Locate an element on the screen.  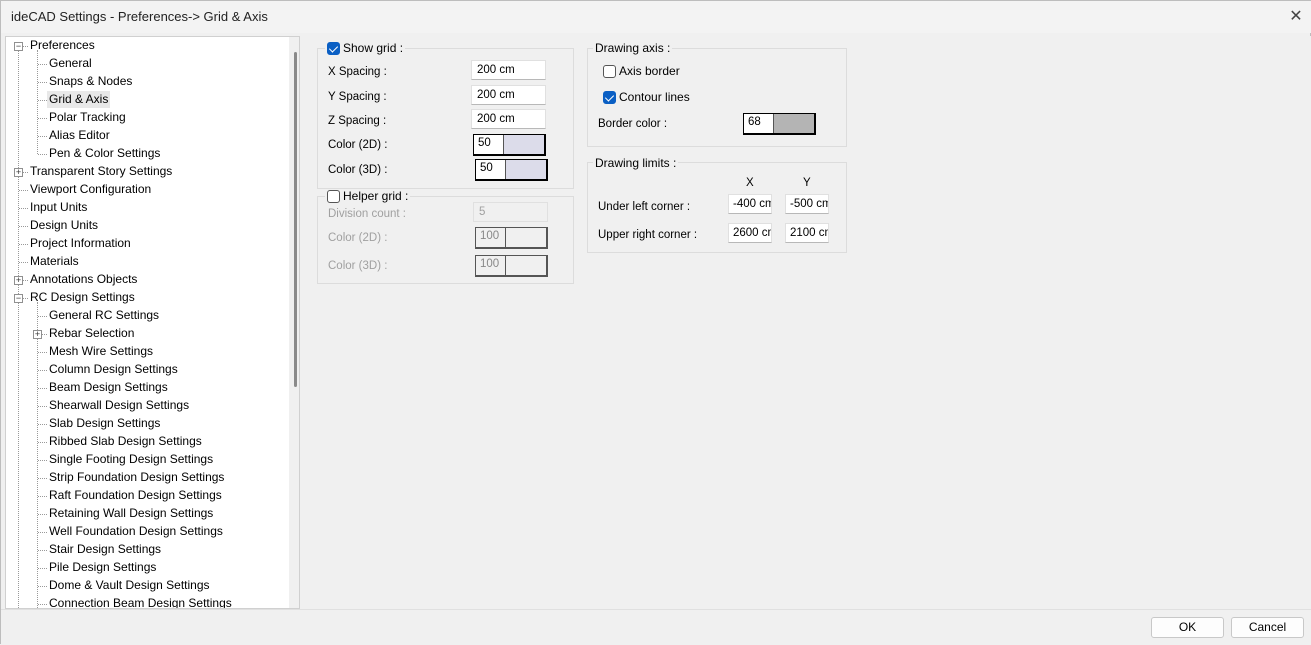
tree-item: Rebar Selection is located at coordinates (91, 333).